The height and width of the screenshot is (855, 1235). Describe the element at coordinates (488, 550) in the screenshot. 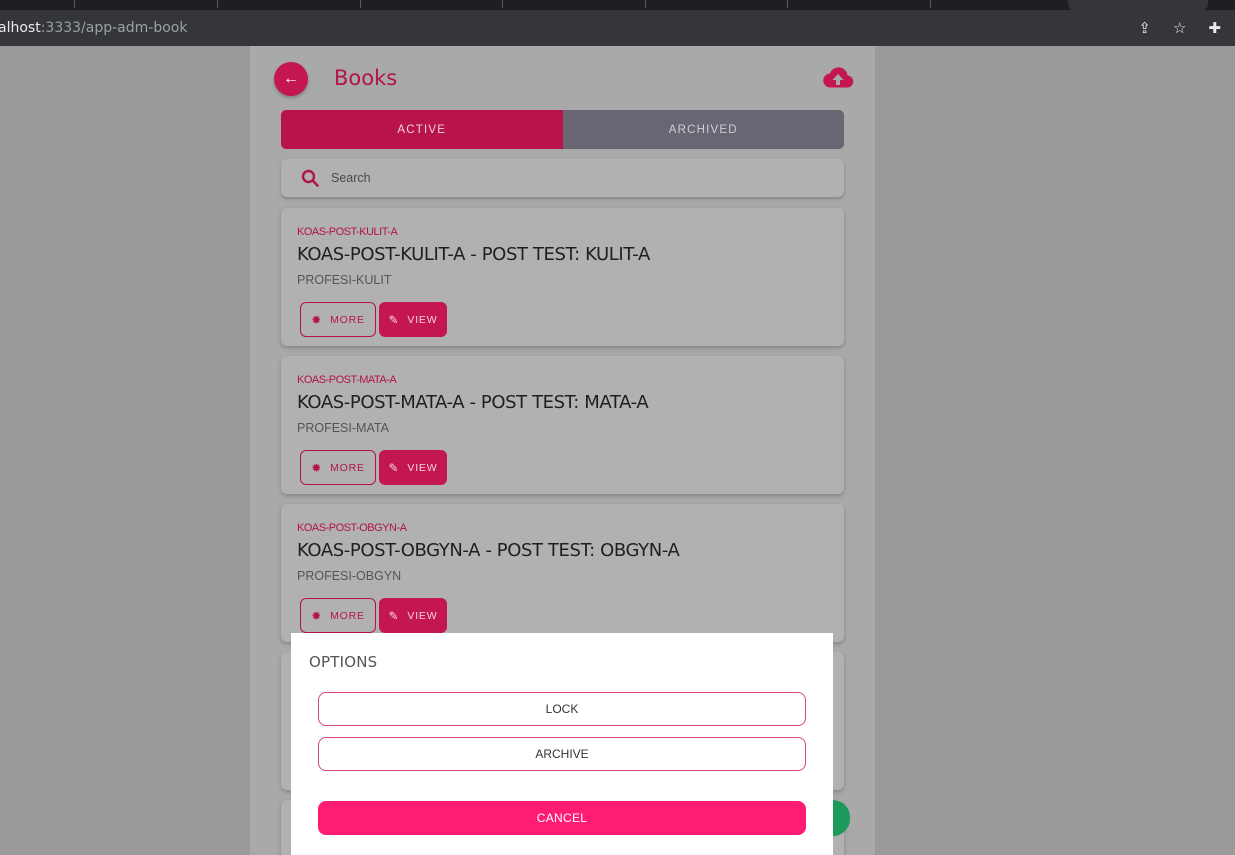

I see `book-title: KOAS-POST-OBGYN-A - POST TEST: OBGYN-A` at that location.